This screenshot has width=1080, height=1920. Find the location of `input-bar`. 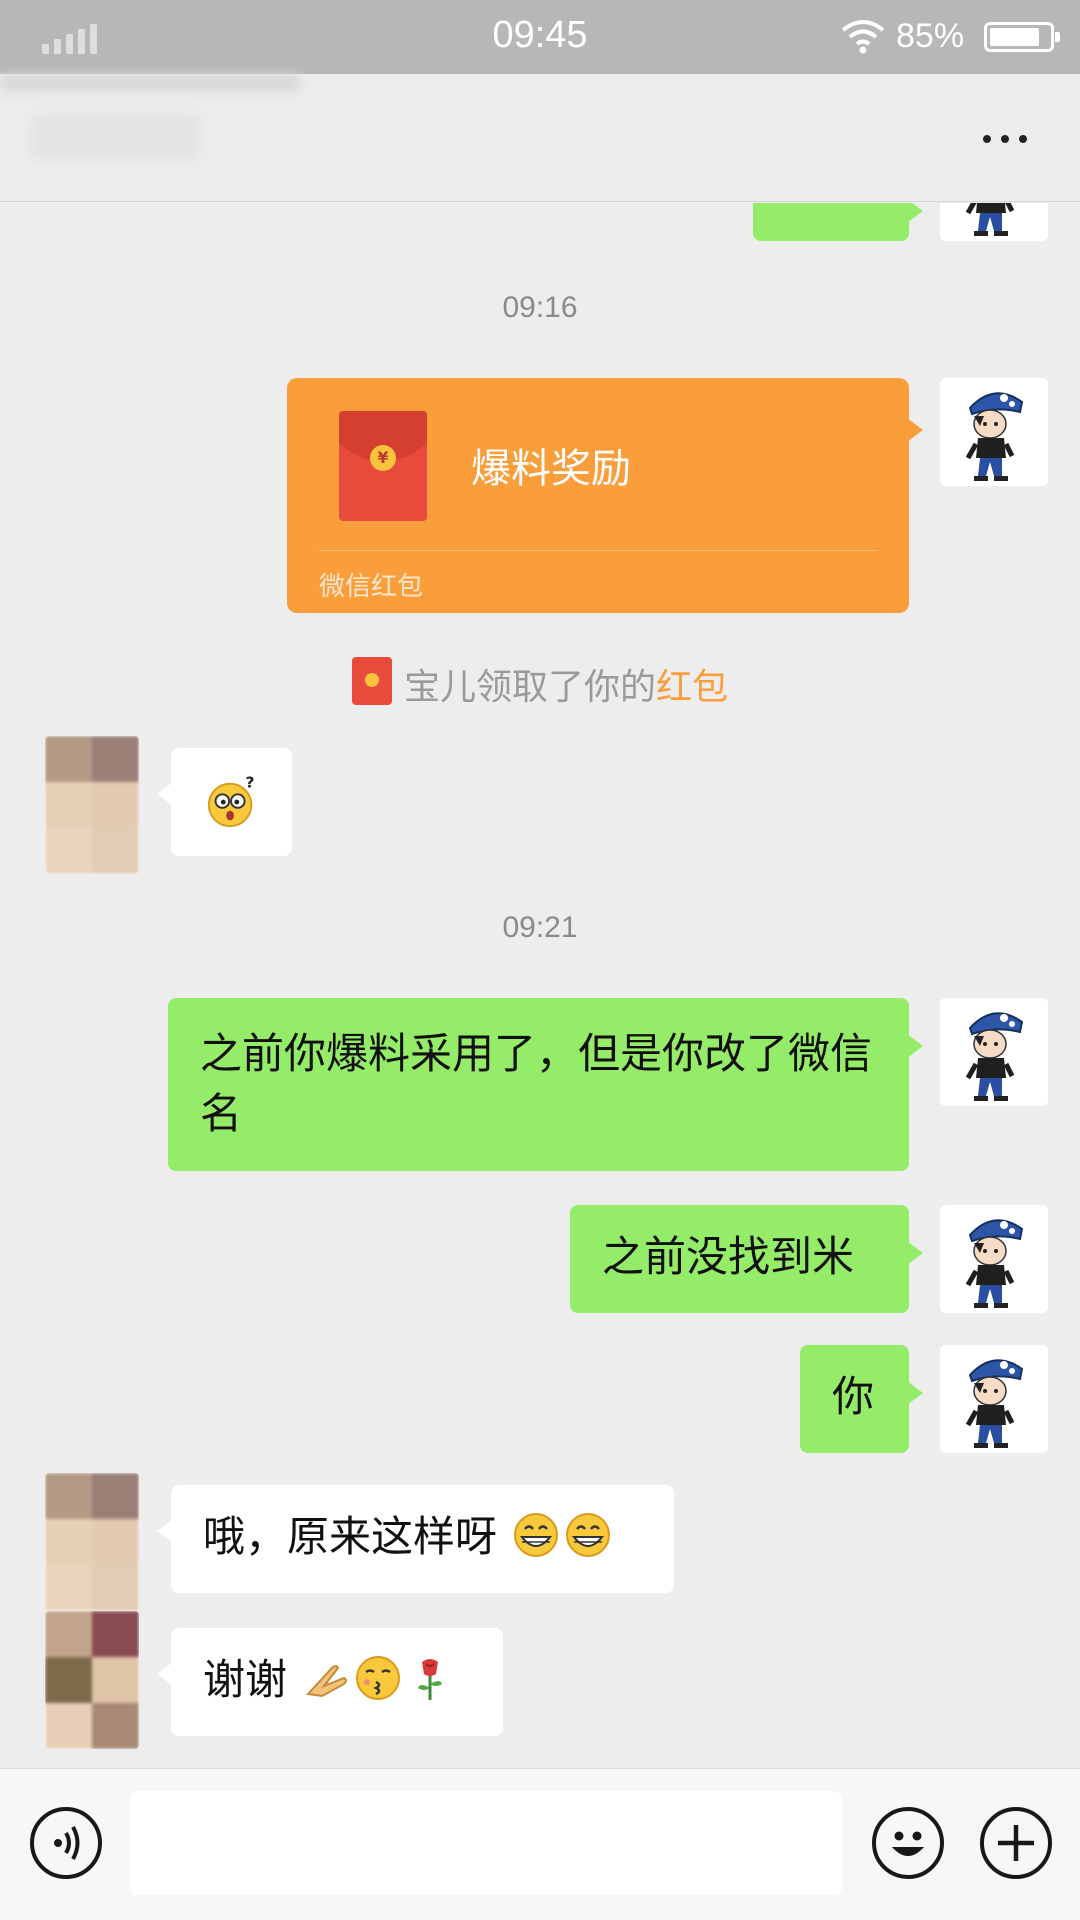

input-bar is located at coordinates (540, 1844).